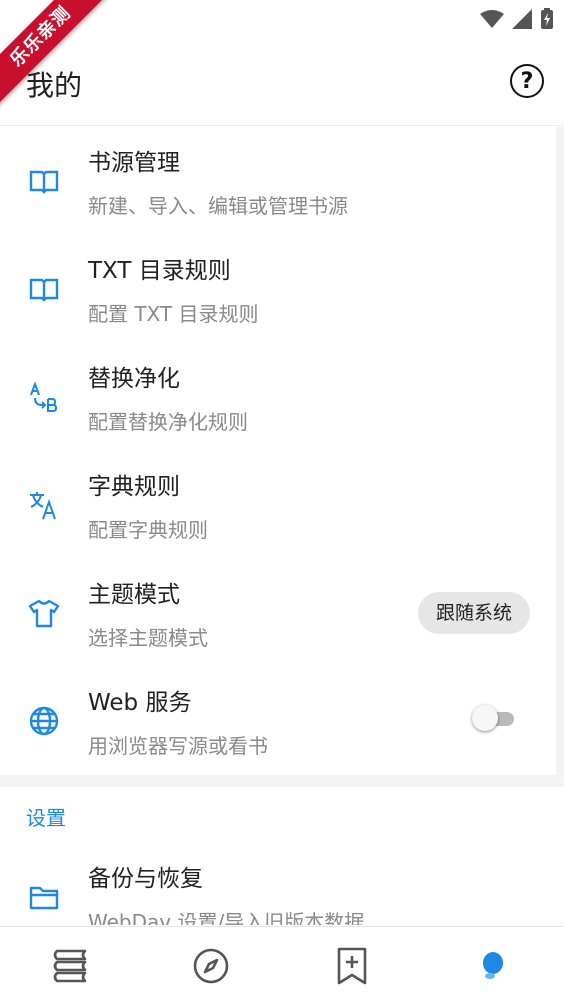 The height and width of the screenshot is (1004, 564). Describe the element at coordinates (527, 81) in the screenshot. I see `help-circle-icon: ?` at that location.